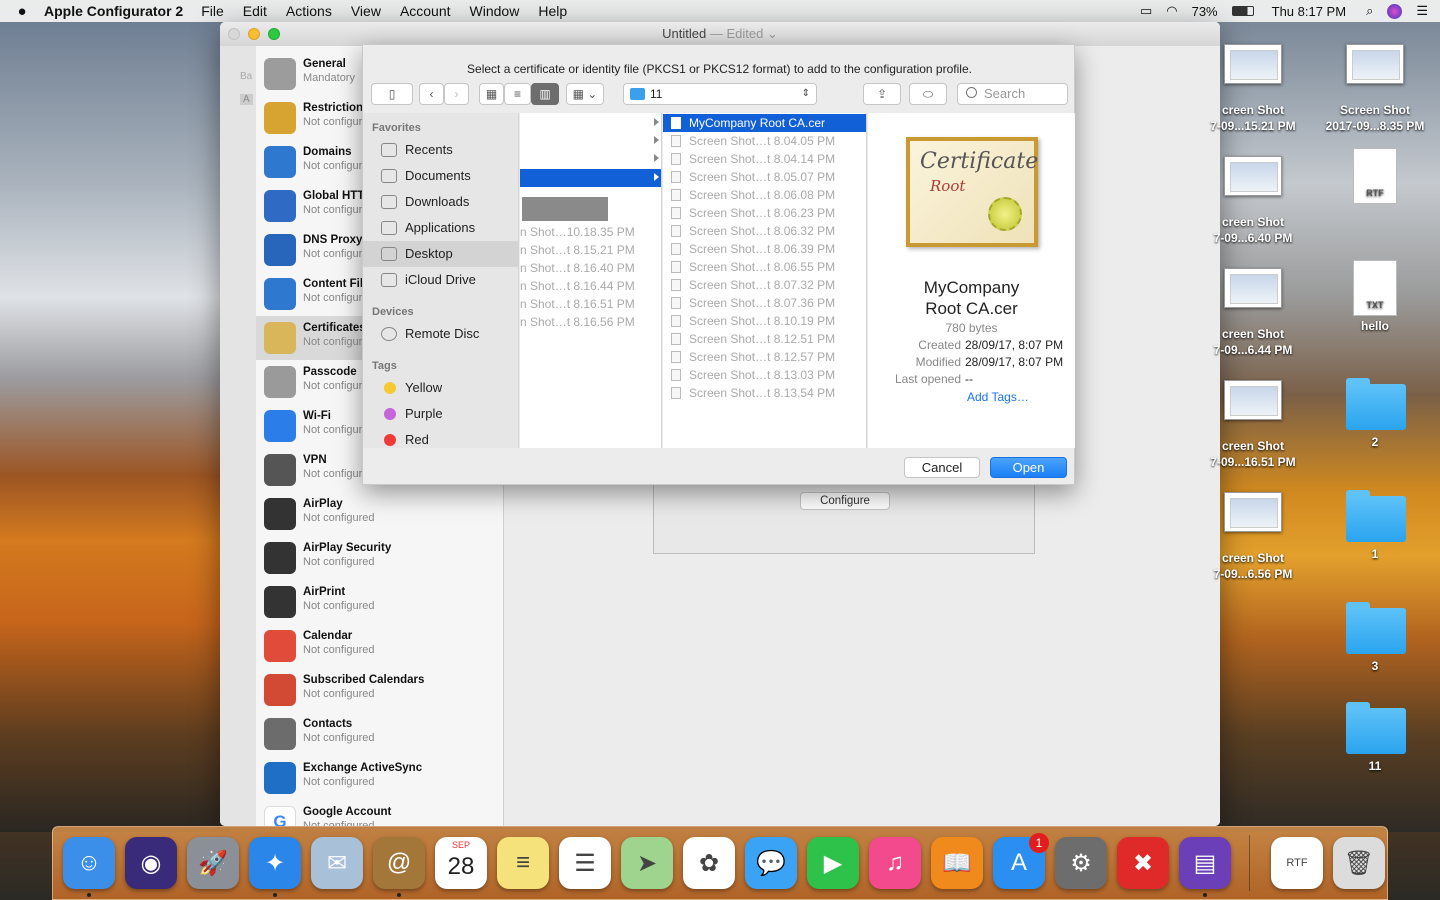 This screenshot has width=1440, height=900. What do you see at coordinates (212, 11) in the screenshot?
I see `menu-file: File` at bounding box center [212, 11].